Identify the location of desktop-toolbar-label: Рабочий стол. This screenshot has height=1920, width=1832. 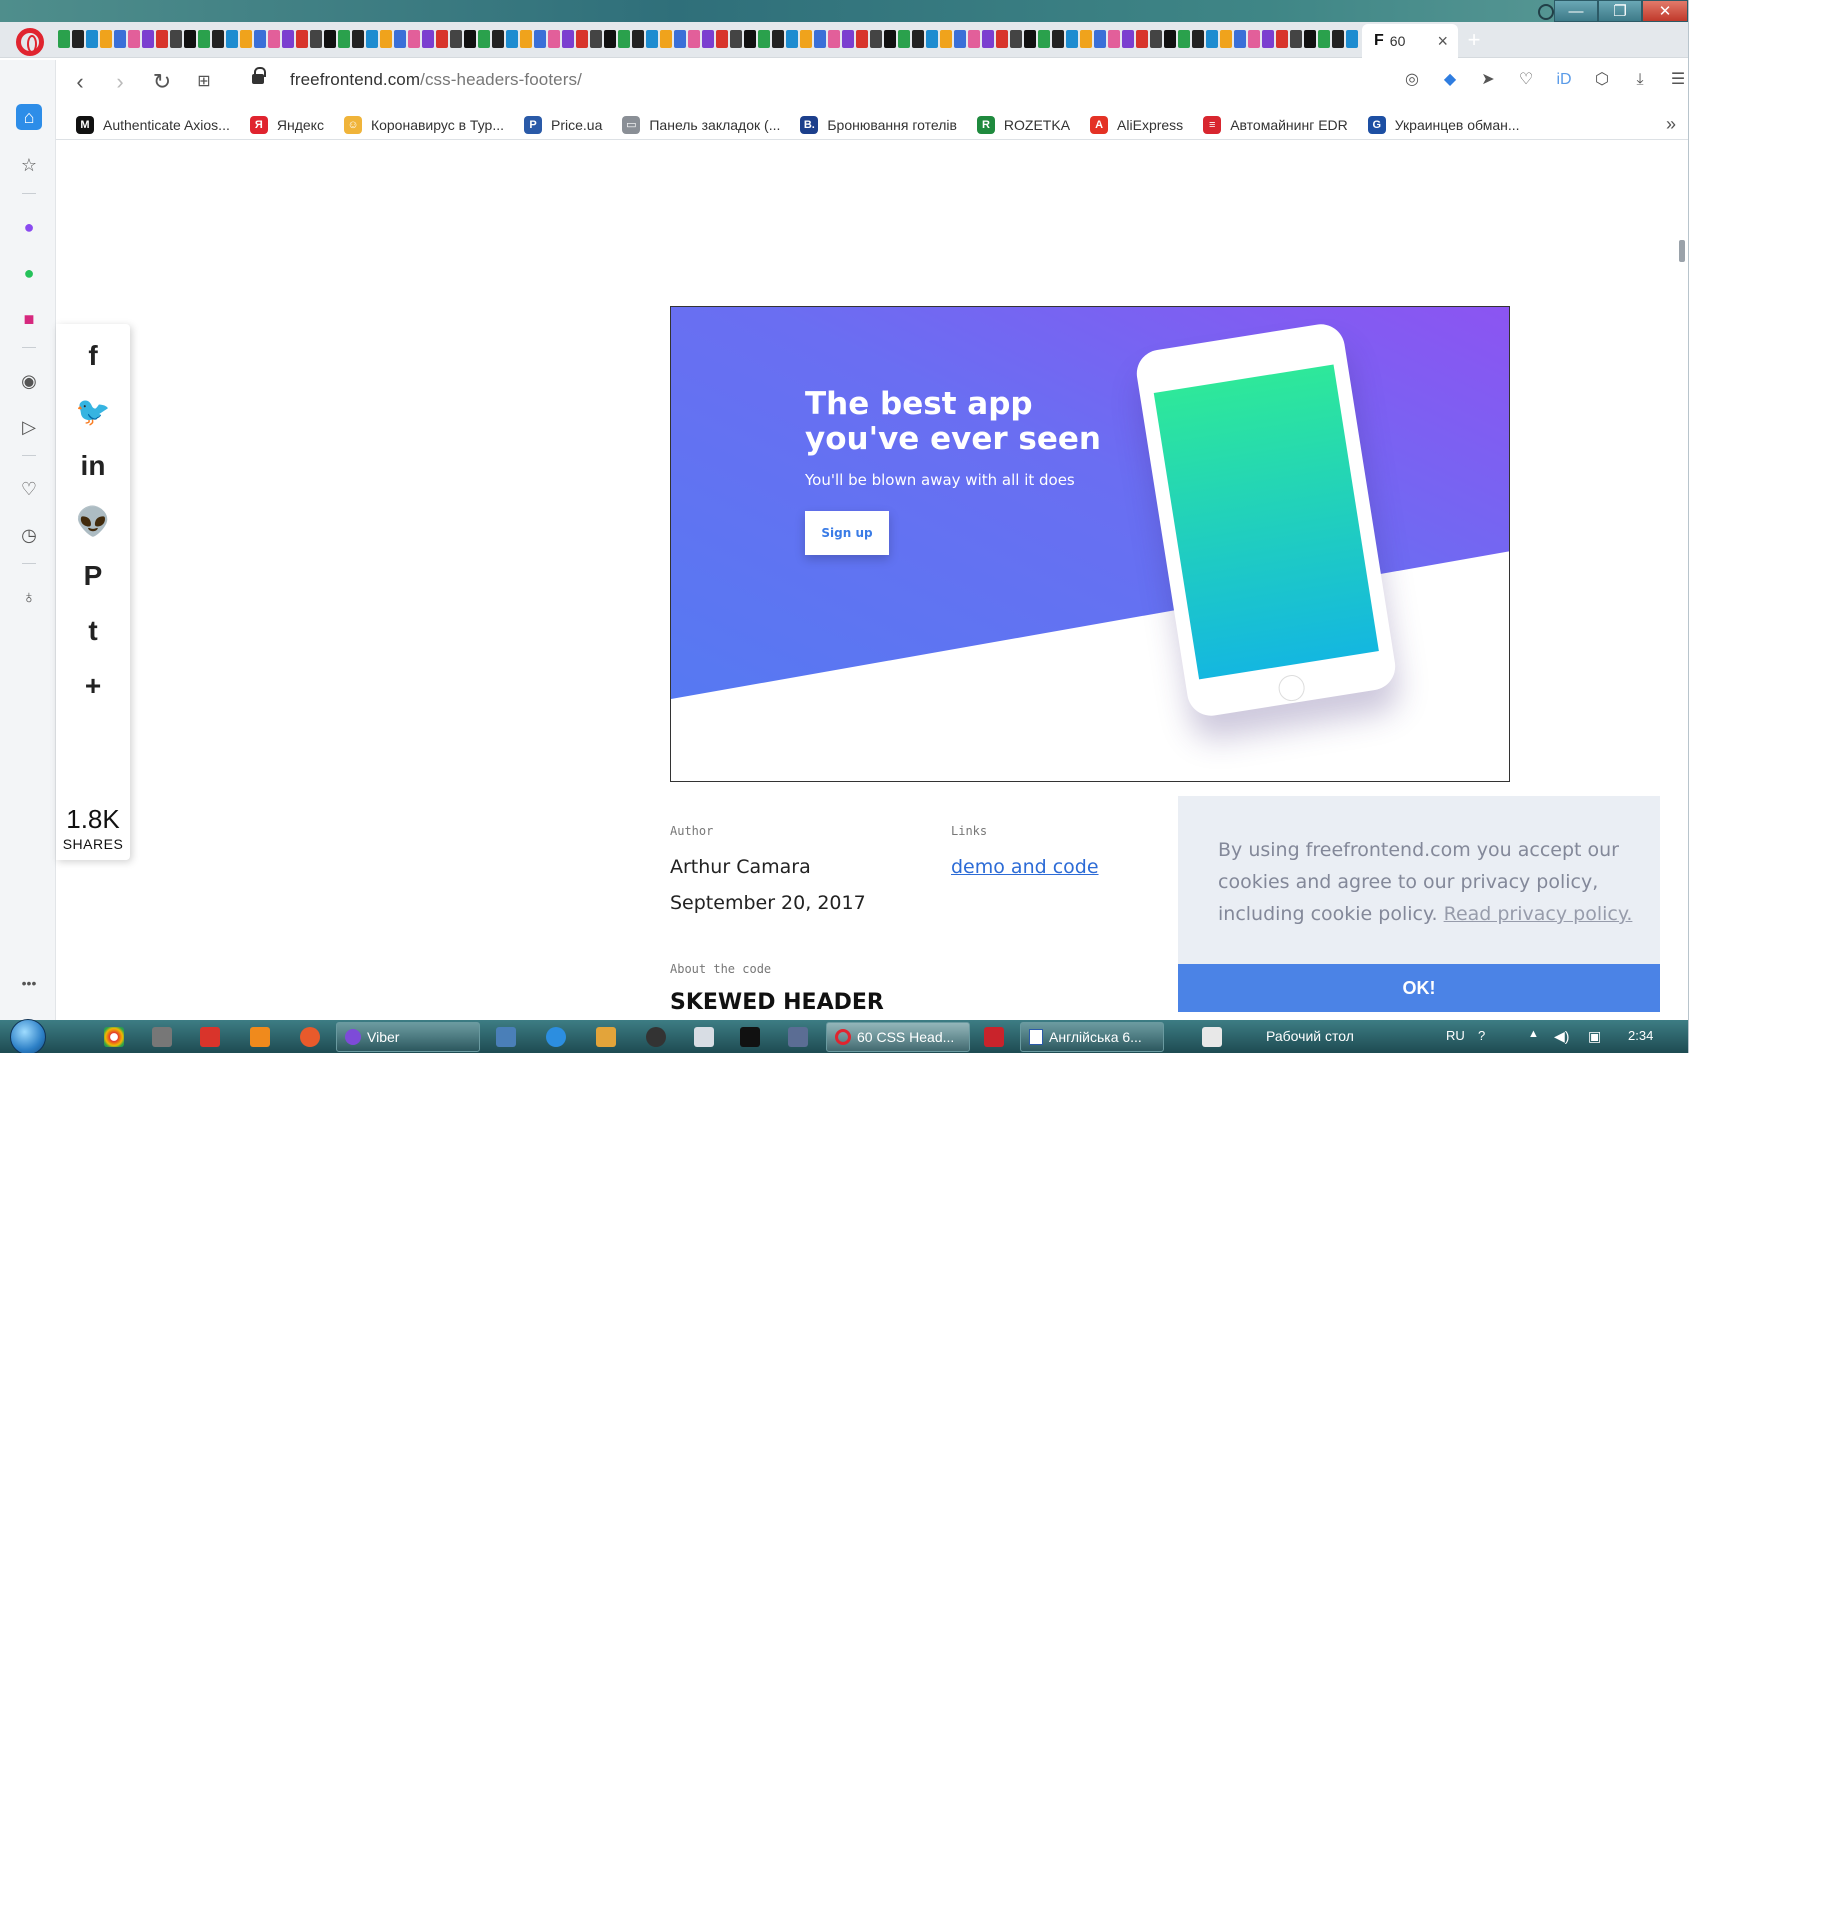
(1310, 1036).